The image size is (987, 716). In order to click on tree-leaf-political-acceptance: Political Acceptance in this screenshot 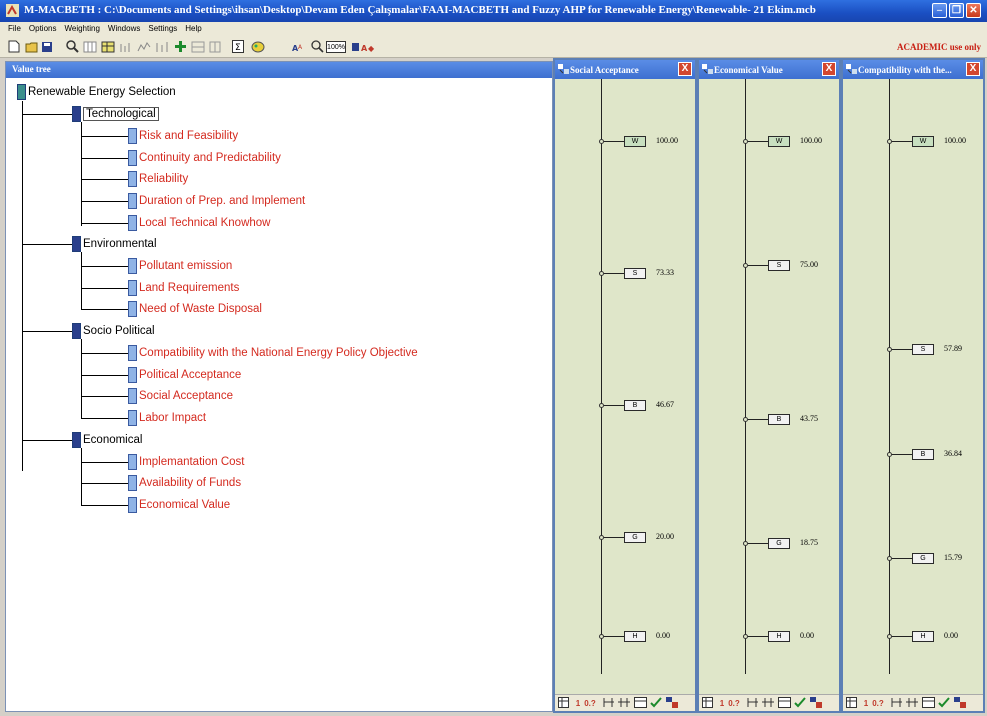, I will do `click(184, 375)`.